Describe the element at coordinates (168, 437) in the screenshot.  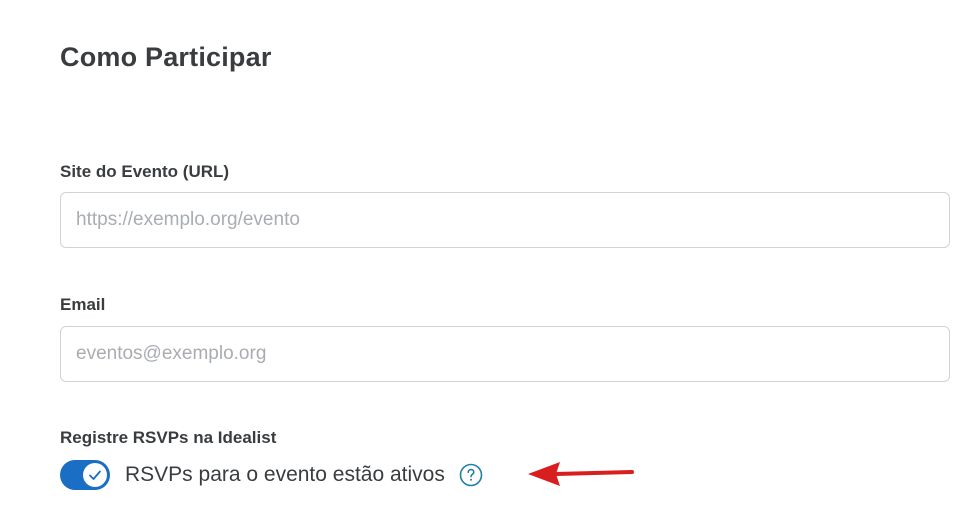
I see `rsvp-field-label: Registre RSVPs na Idealist` at that location.